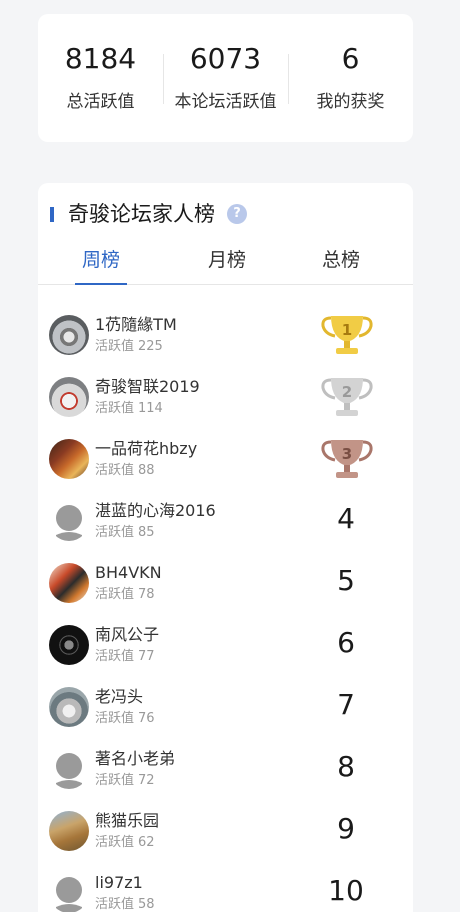  Describe the element at coordinates (101, 284) in the screenshot. I see `active-tab-indicator` at that location.